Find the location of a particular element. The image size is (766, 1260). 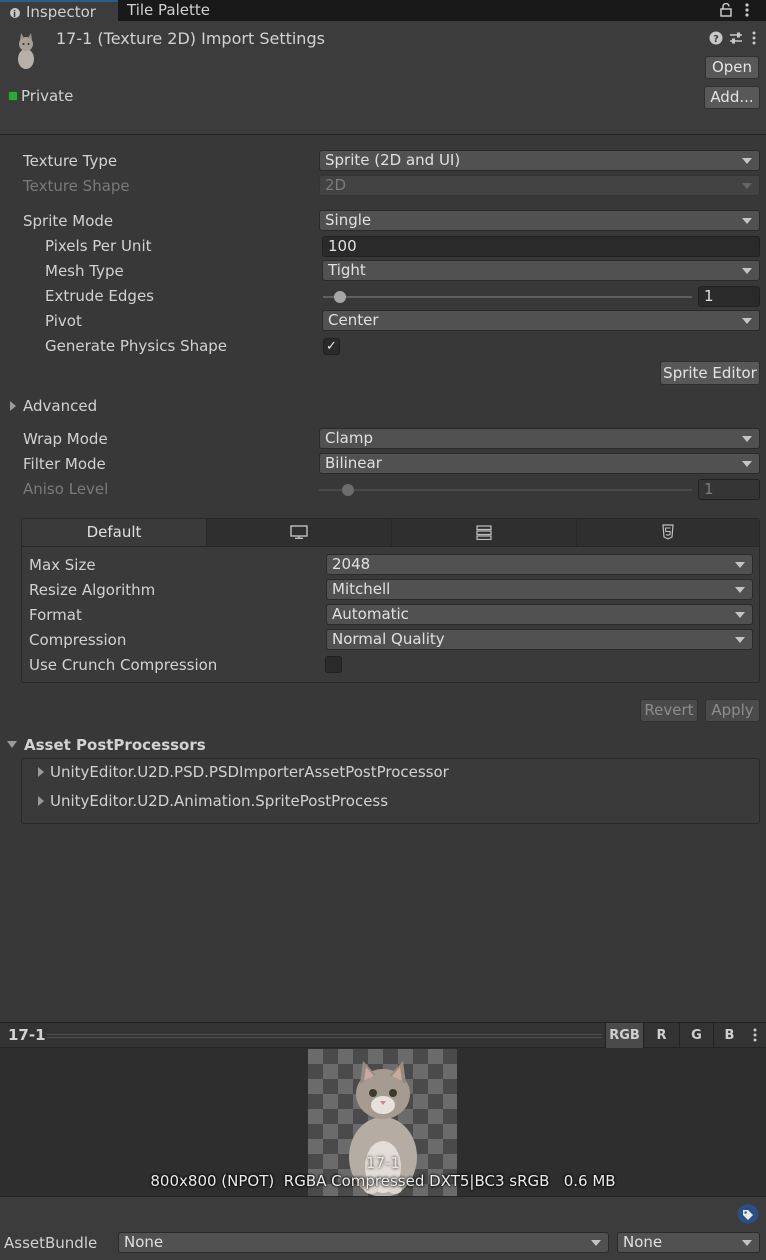

pixels-per-unit-field: 100 is located at coordinates (541, 246).